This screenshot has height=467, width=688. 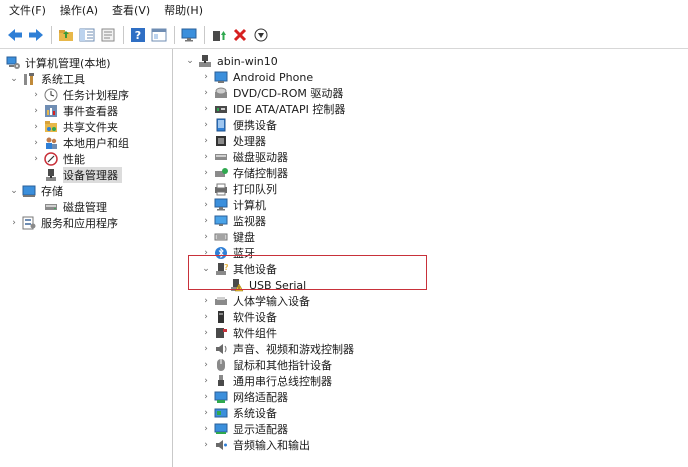 I want to click on device-category-hid: › 人体学输入设备, so click(x=255, y=301).